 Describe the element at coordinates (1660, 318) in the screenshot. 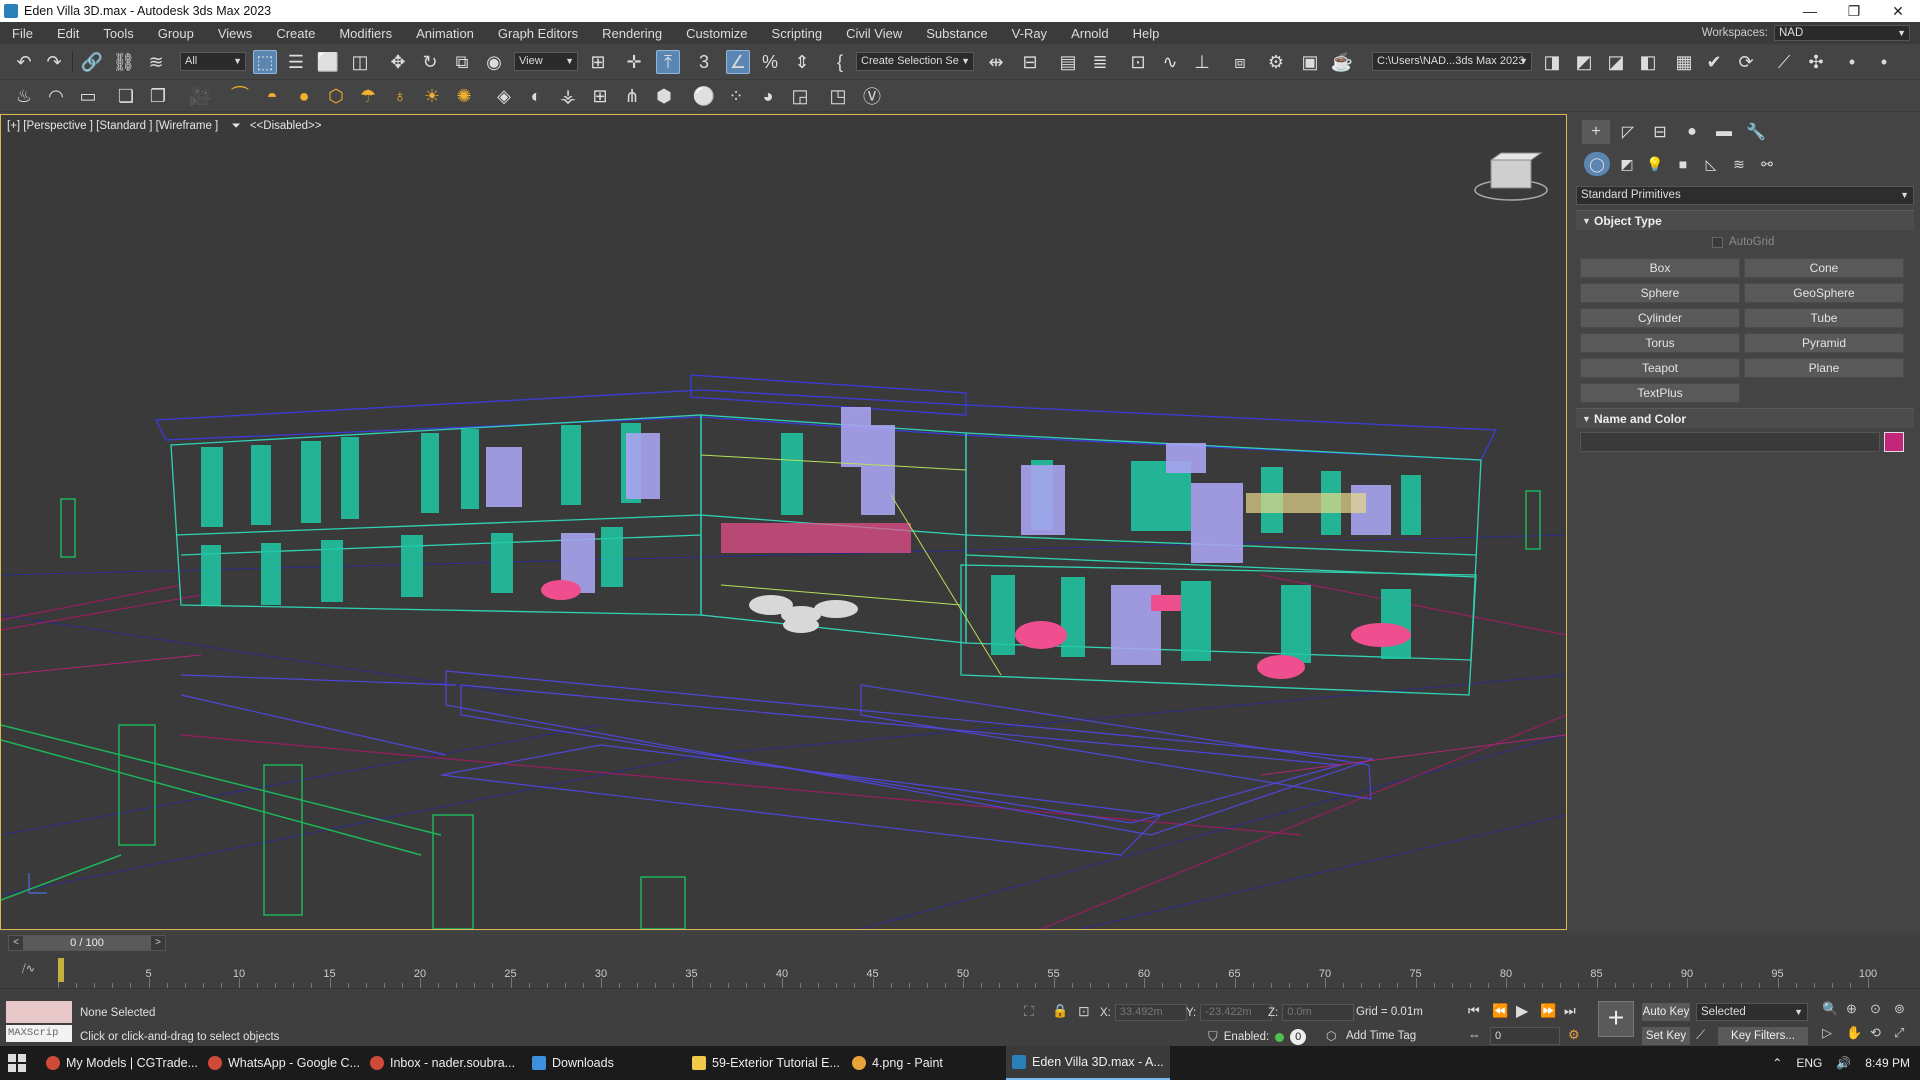

I see `cylinder-button: Cylinder` at that location.